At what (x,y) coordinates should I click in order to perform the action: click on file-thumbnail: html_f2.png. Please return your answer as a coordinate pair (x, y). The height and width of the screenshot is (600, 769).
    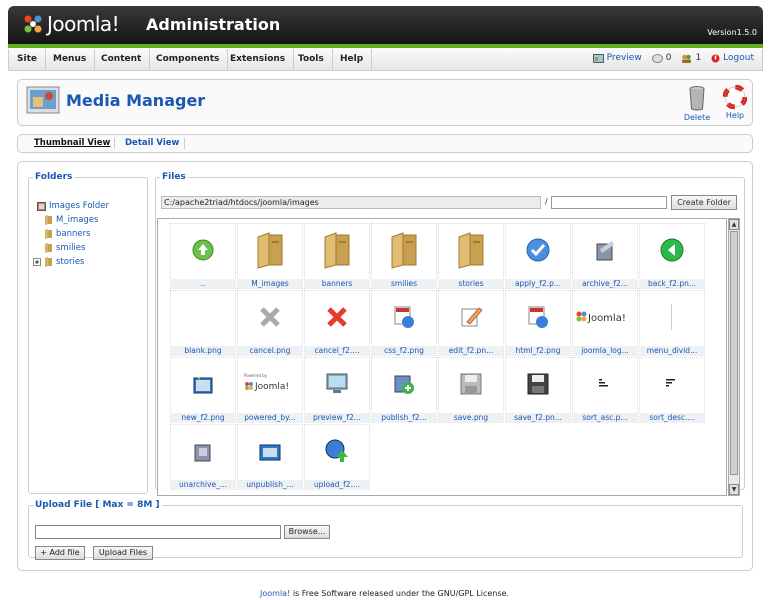
    Looking at the image, I should click on (538, 323).